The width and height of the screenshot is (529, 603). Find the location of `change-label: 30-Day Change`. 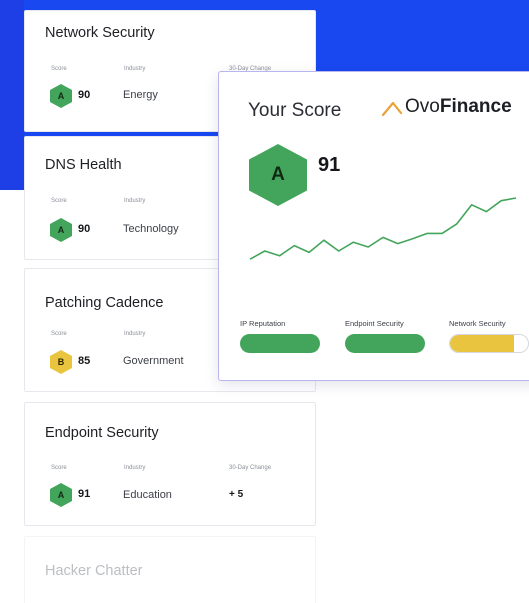

change-label: 30-Day Change is located at coordinates (250, 468).